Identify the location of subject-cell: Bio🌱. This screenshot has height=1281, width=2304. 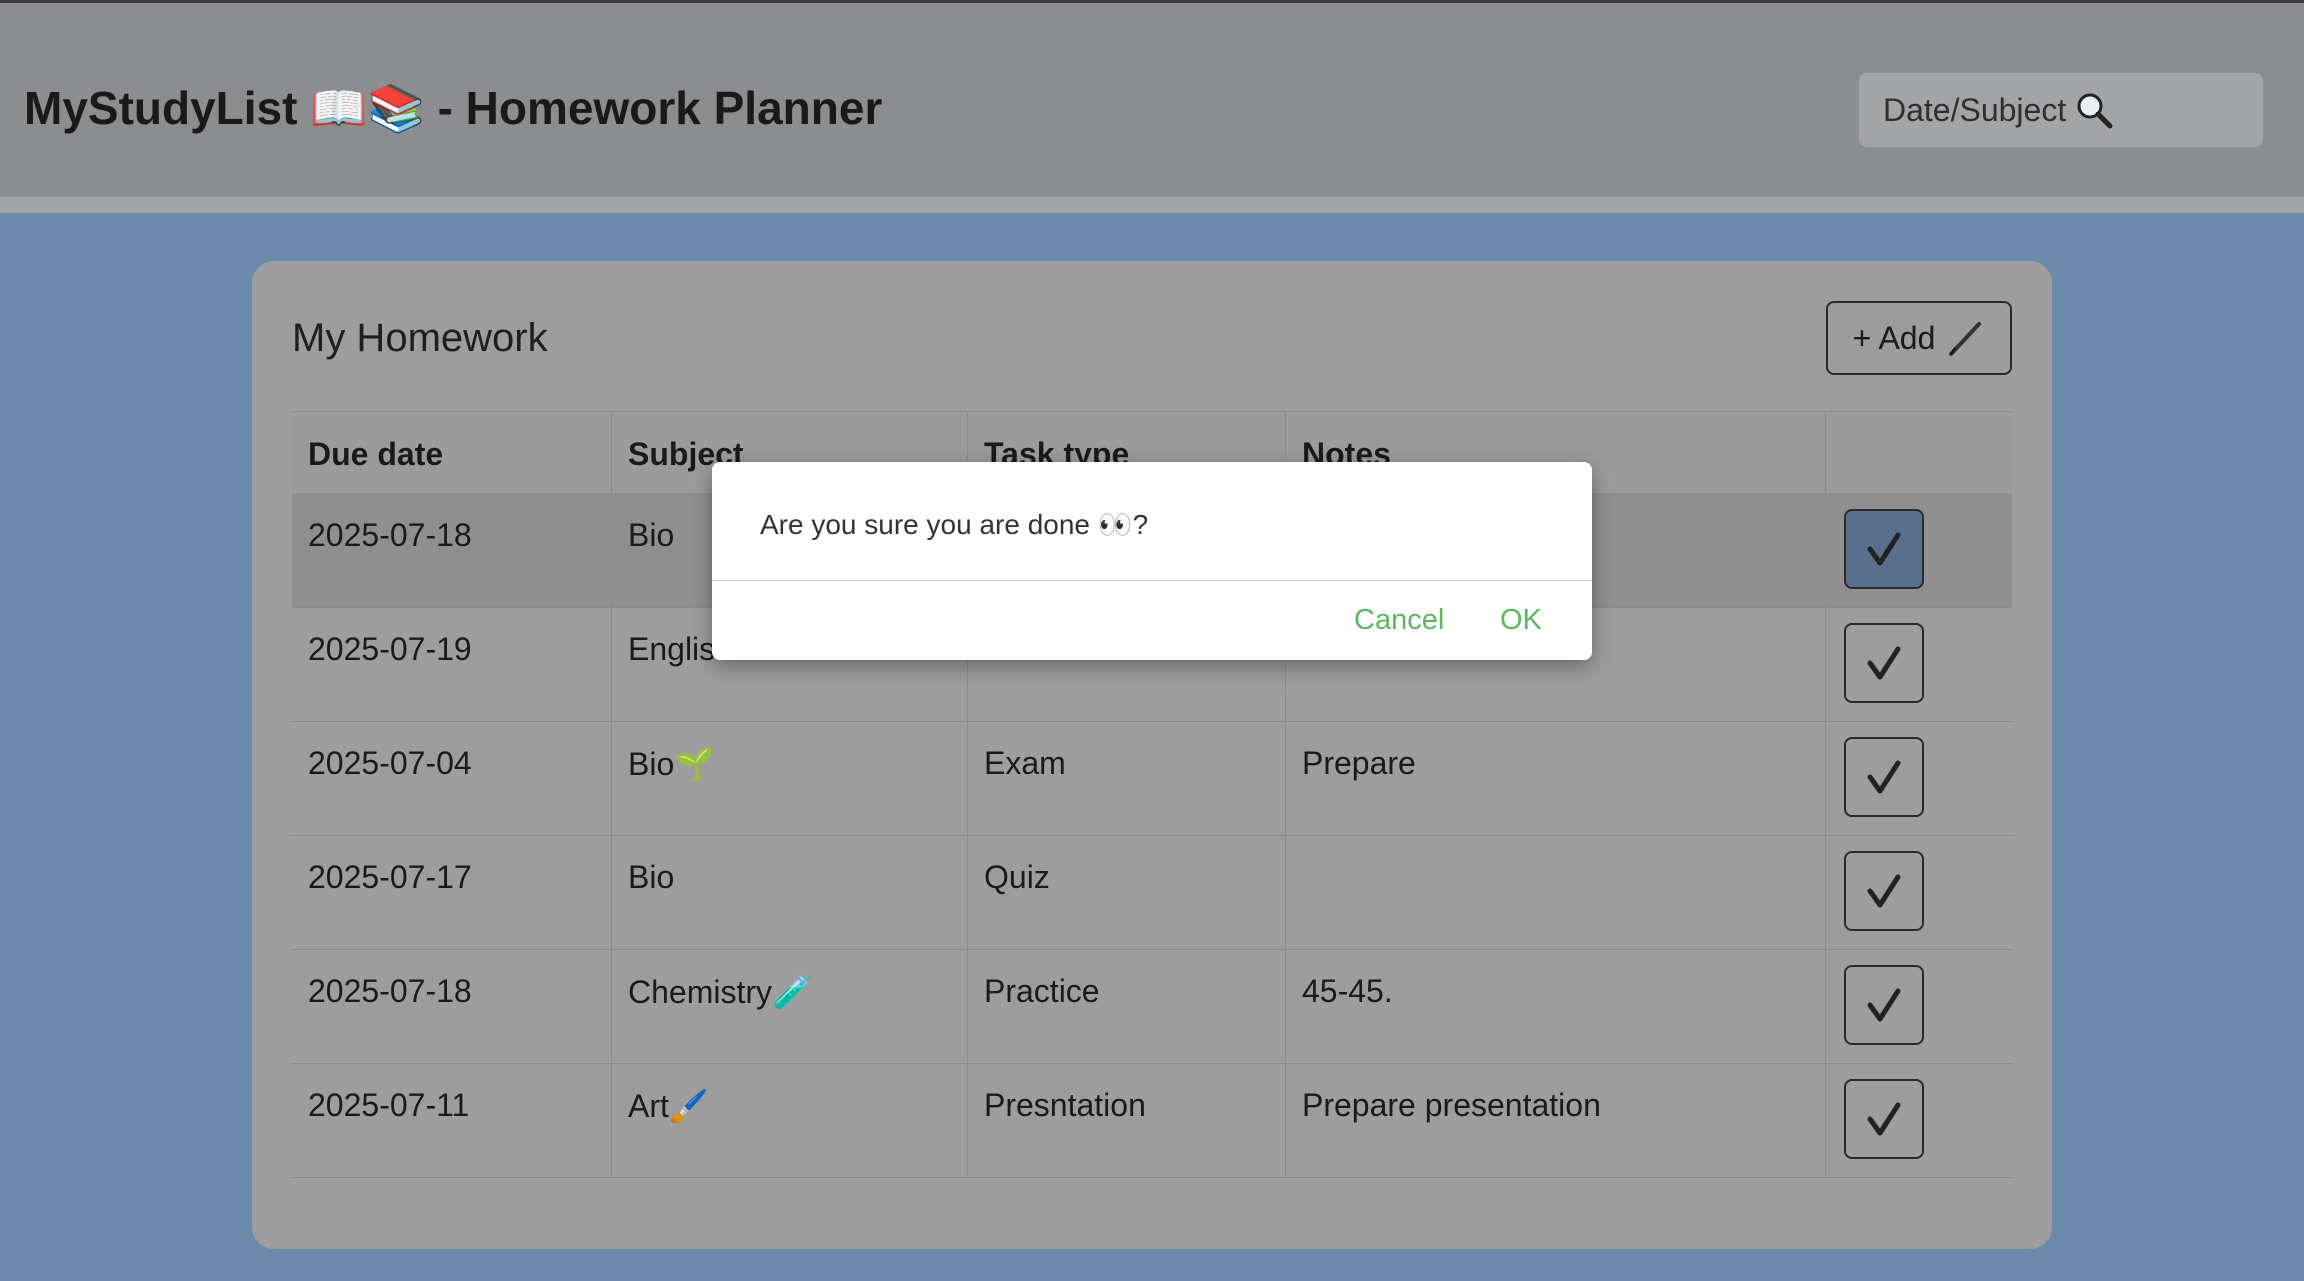
(790, 778).